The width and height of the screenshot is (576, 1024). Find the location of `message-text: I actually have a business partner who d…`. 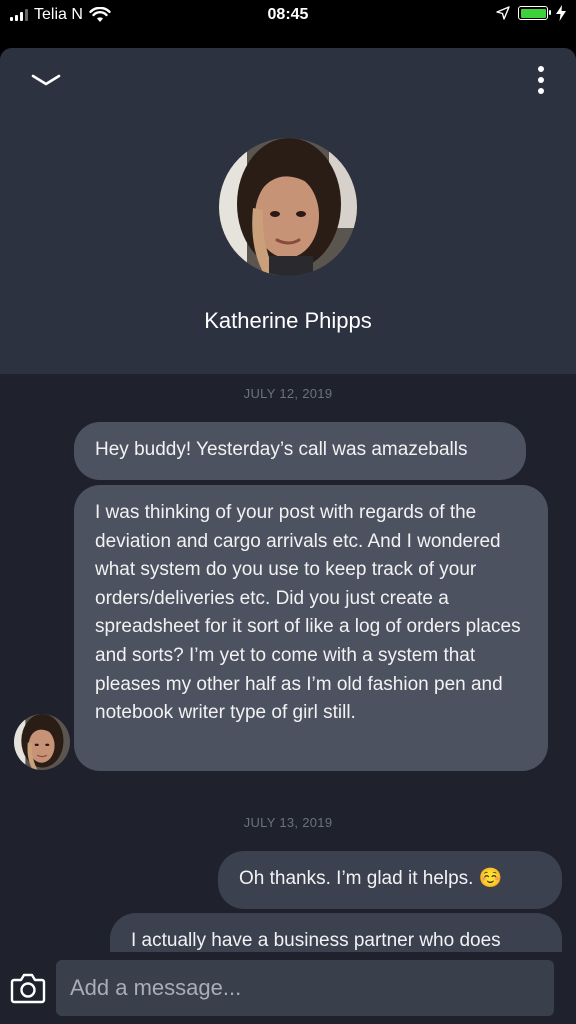

message-text: I actually have a business partner who d… is located at coordinates (316, 940).